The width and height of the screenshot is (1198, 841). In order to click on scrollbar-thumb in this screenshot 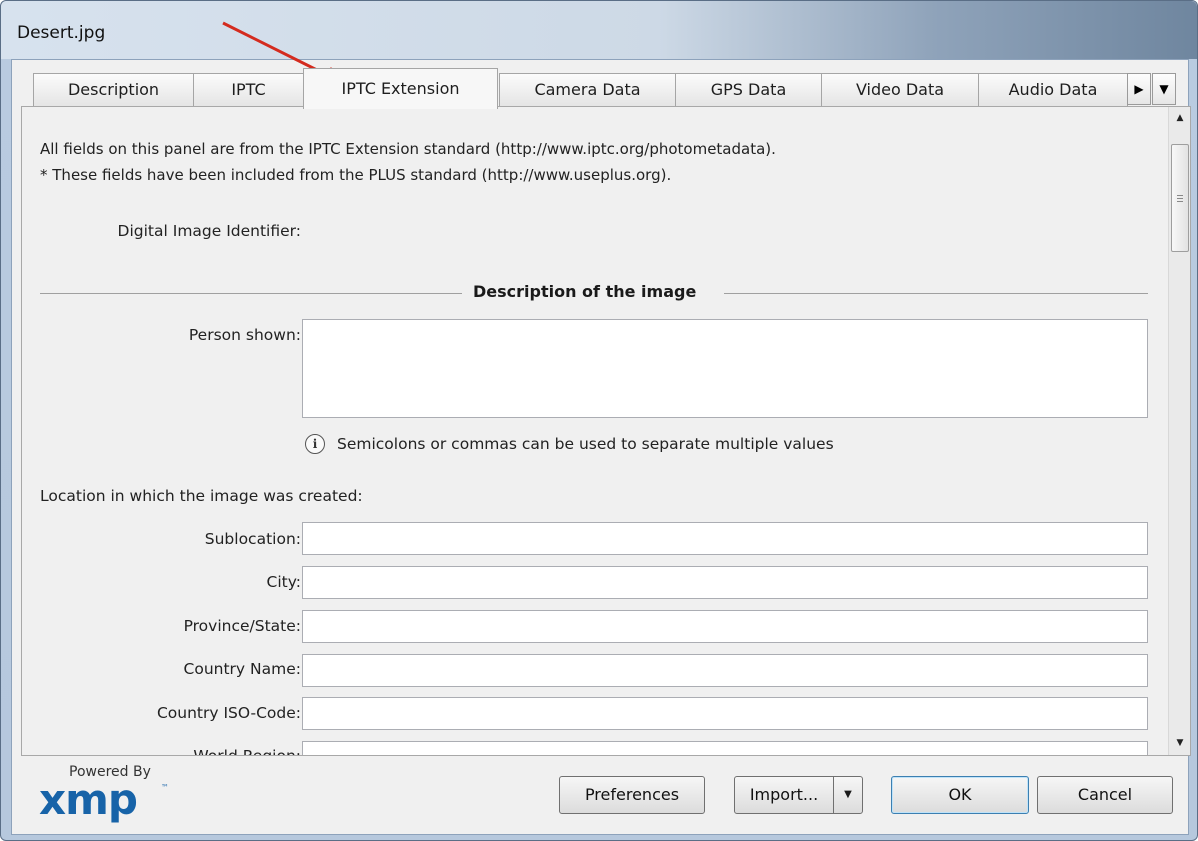, I will do `click(1180, 198)`.